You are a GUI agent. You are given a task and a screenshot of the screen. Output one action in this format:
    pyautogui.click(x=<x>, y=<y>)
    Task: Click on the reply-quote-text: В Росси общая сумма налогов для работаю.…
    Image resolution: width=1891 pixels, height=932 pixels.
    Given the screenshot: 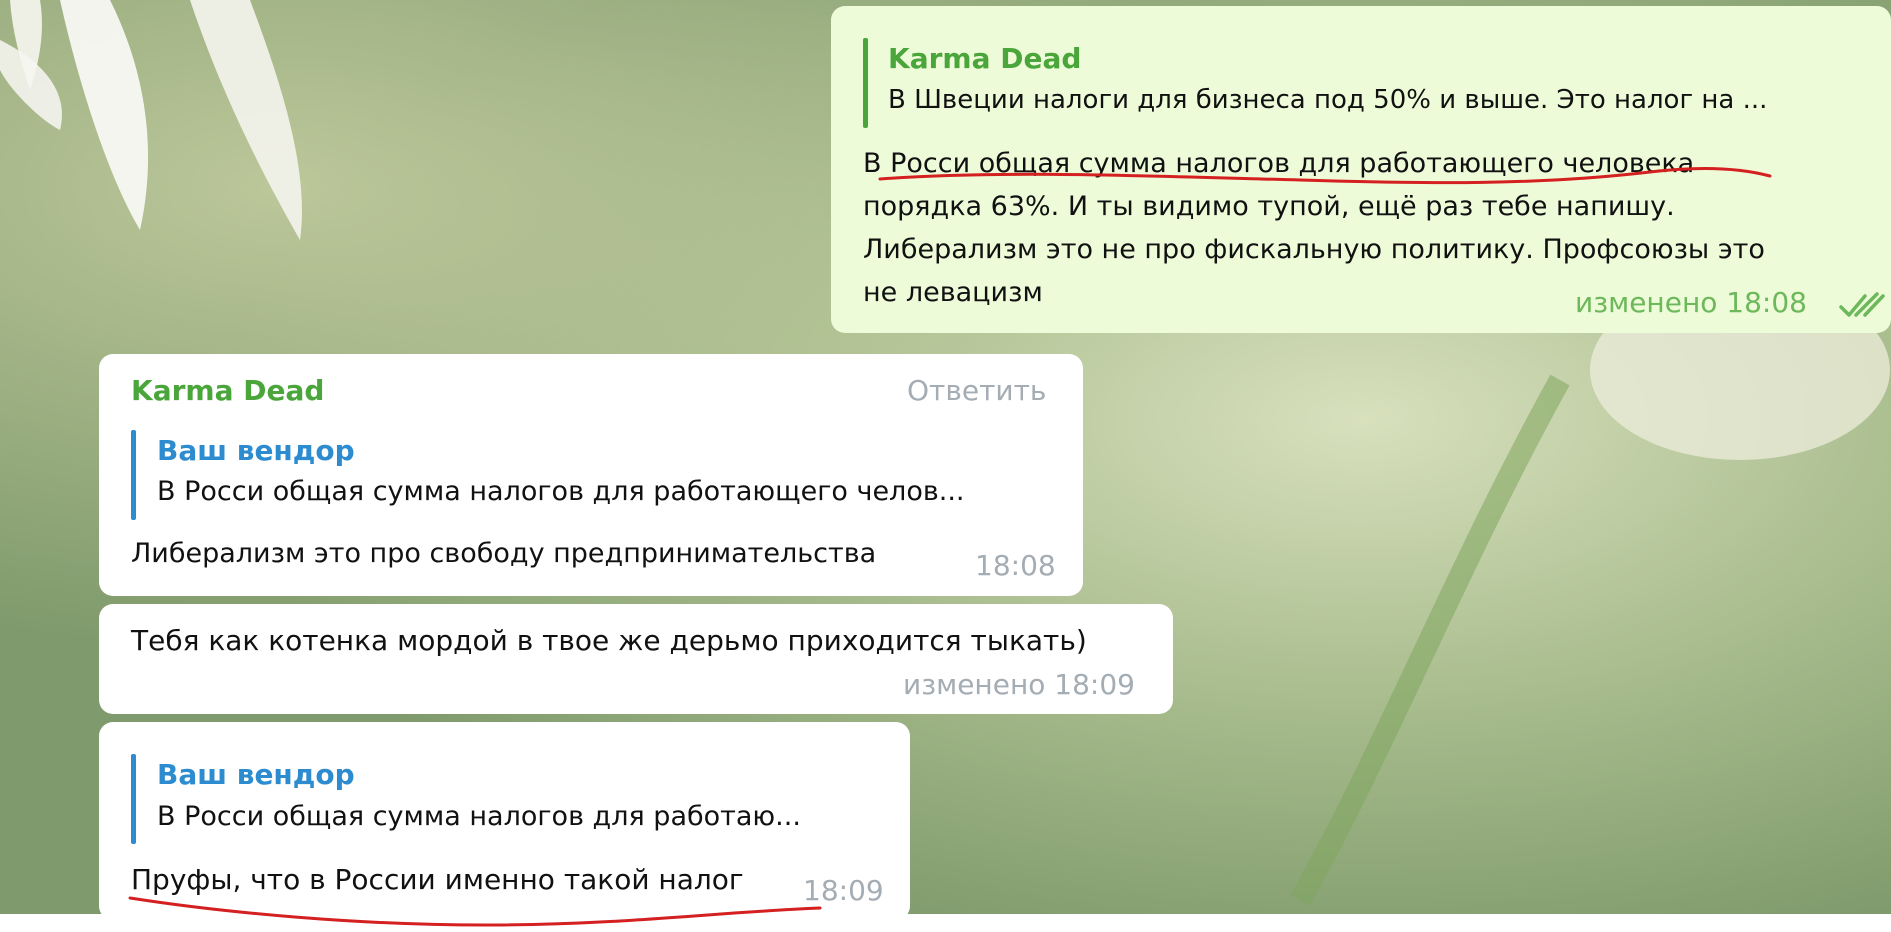 What is the action you would take?
    pyautogui.click(x=479, y=816)
    